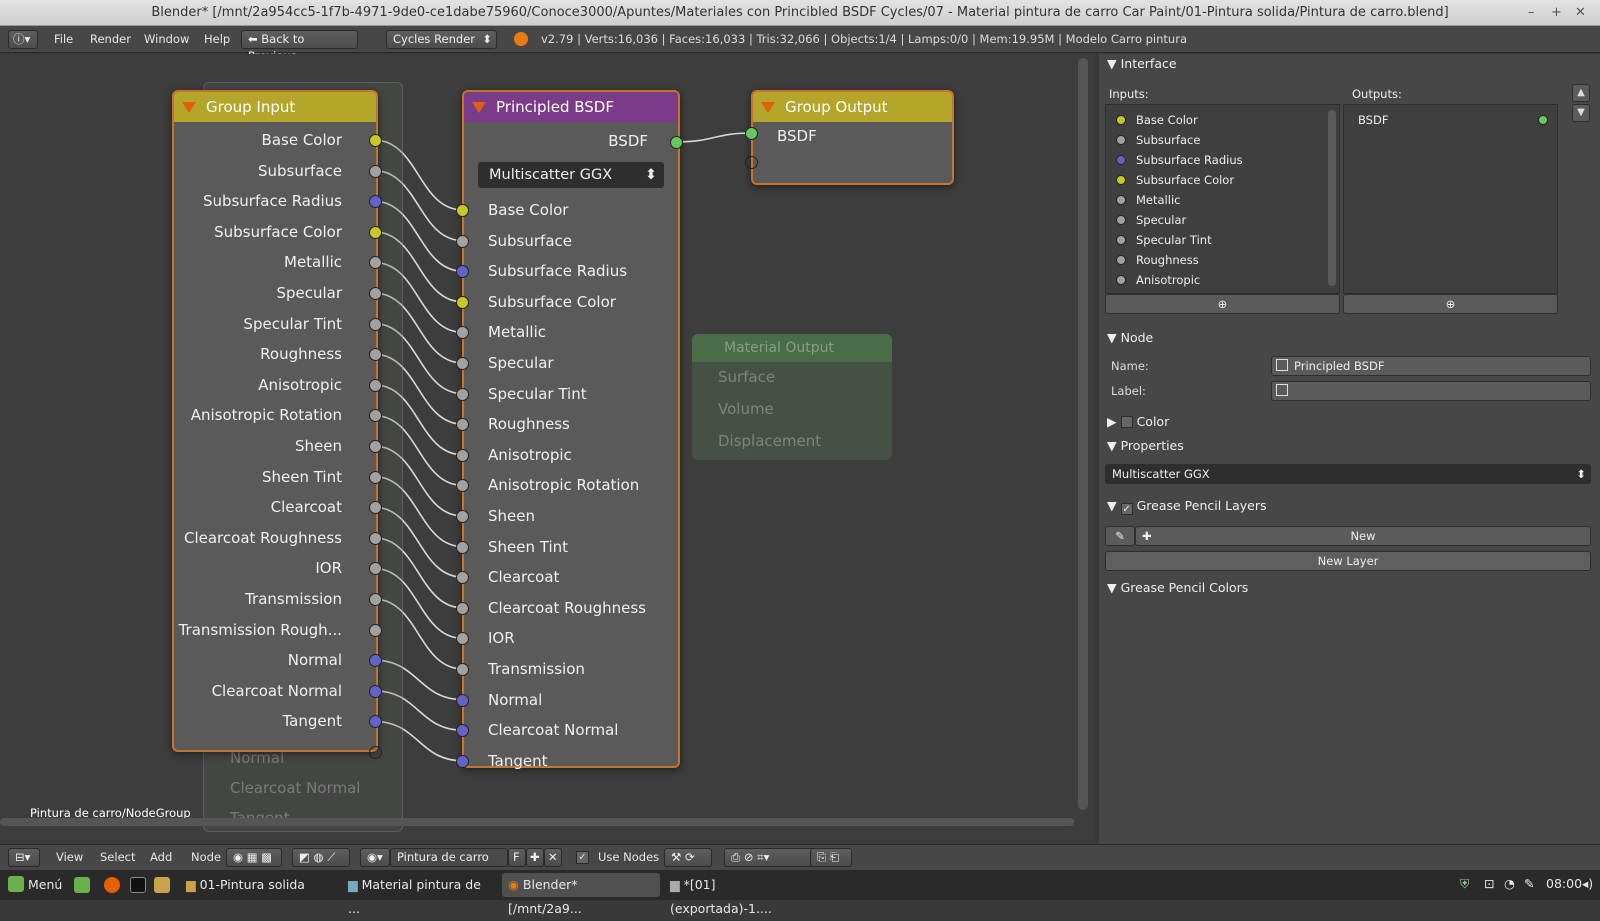  I want to click on bsdf-output-socket, so click(676, 142).